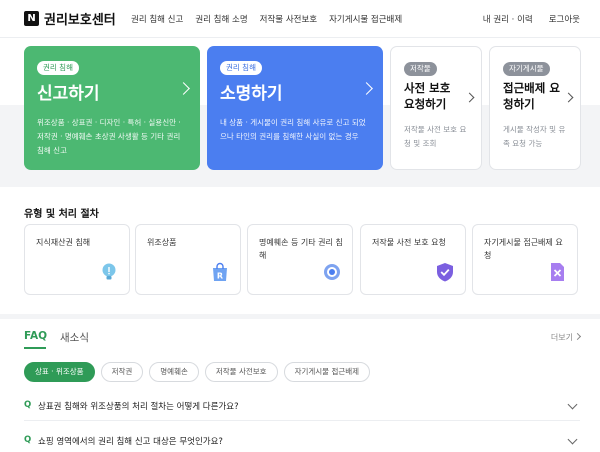  I want to click on prior-protection-card: 저작물 사전 보호 요청하기 저작물 사전 보호 요청 및 조회, so click(436, 108).